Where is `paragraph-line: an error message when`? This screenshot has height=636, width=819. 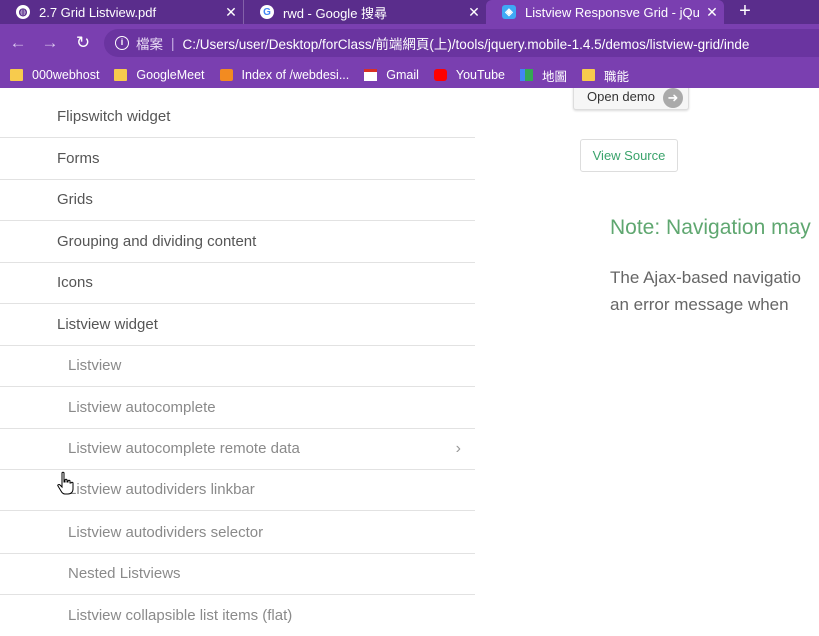 paragraph-line: an error message when is located at coordinates (699, 304).